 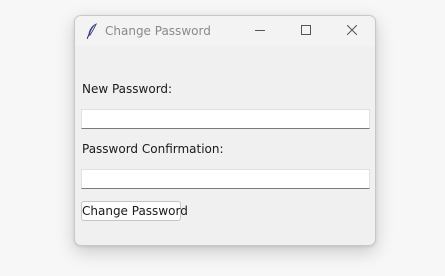 I want to click on new-password-input, so click(x=225, y=119).